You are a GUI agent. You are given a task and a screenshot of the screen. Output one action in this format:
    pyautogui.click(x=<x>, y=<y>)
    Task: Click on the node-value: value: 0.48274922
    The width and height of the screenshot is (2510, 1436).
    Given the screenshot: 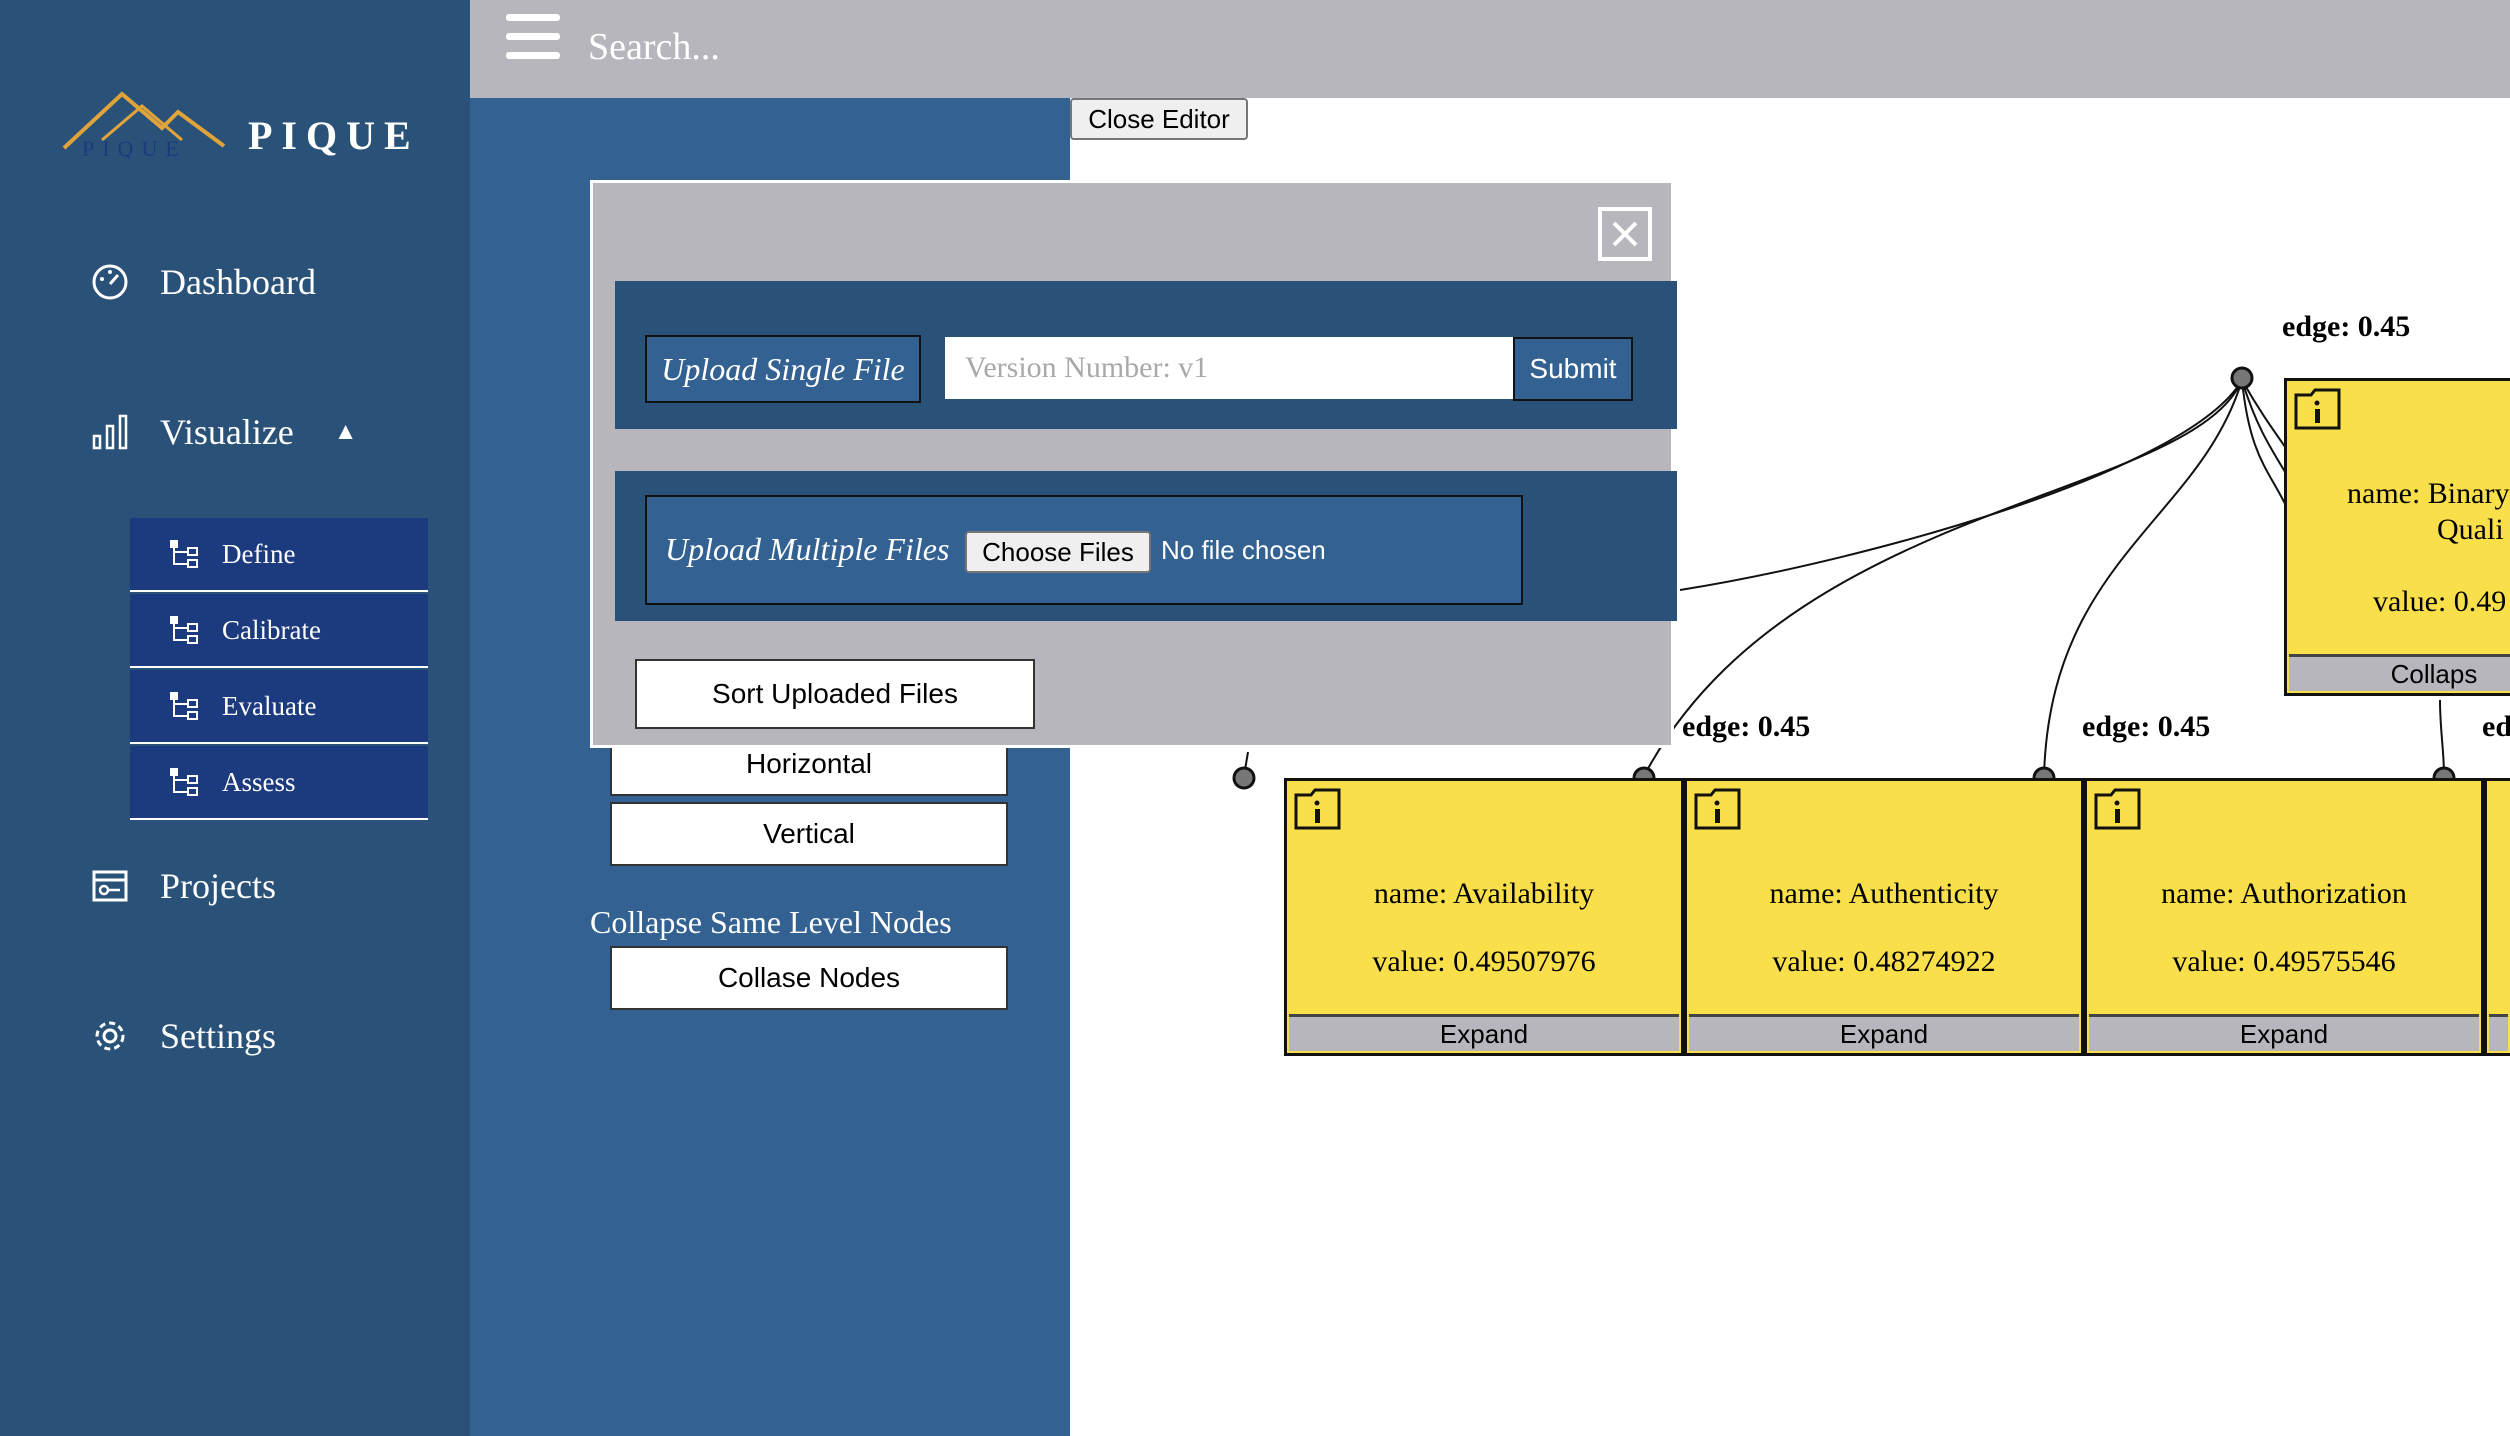 What is the action you would take?
    pyautogui.click(x=1884, y=961)
    